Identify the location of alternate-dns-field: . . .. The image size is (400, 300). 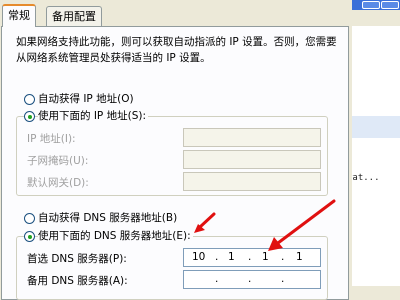
(252, 279).